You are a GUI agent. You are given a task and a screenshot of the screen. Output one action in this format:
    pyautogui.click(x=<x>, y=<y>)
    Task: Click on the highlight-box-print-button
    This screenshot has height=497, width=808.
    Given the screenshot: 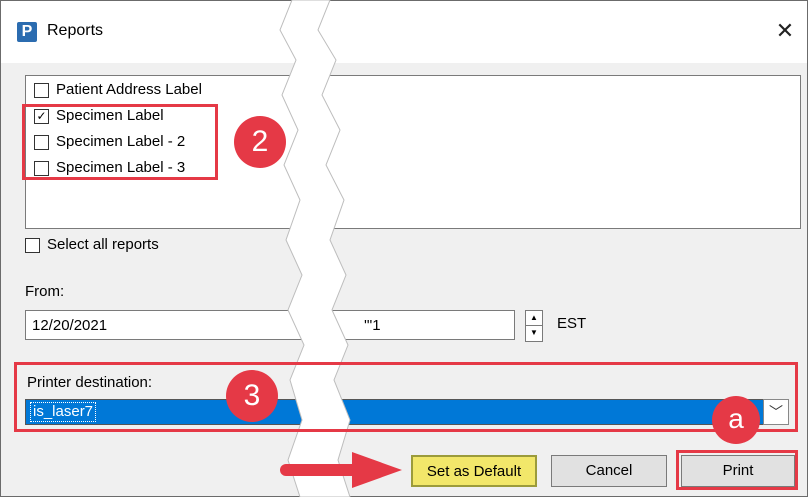 What is the action you would take?
    pyautogui.click(x=737, y=470)
    